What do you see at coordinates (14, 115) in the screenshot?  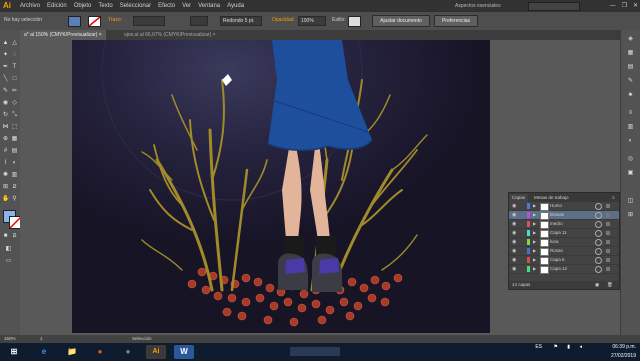 I see `scale-tool-icon: ⤡` at bounding box center [14, 115].